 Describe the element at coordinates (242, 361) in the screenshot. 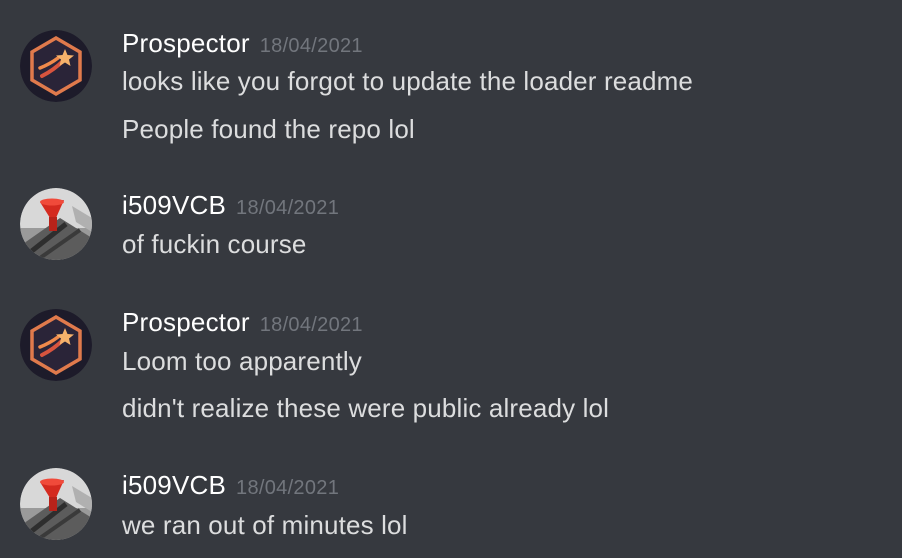

I see `message-text: Loom too apparently` at that location.